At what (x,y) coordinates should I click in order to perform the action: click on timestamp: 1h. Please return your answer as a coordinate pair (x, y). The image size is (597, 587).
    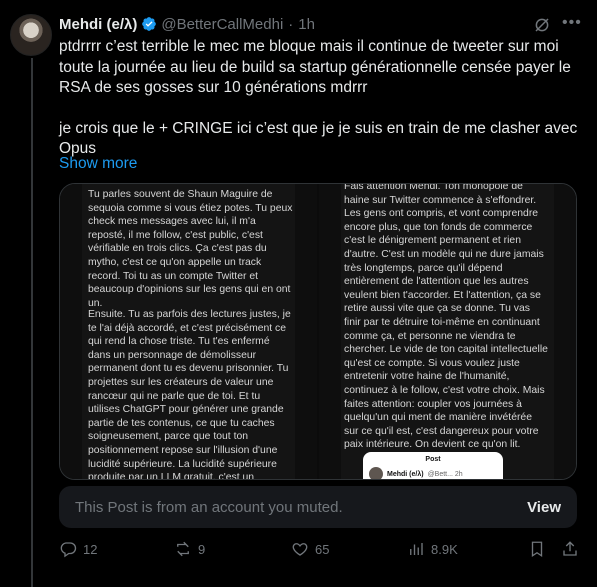
    Looking at the image, I should click on (306, 24).